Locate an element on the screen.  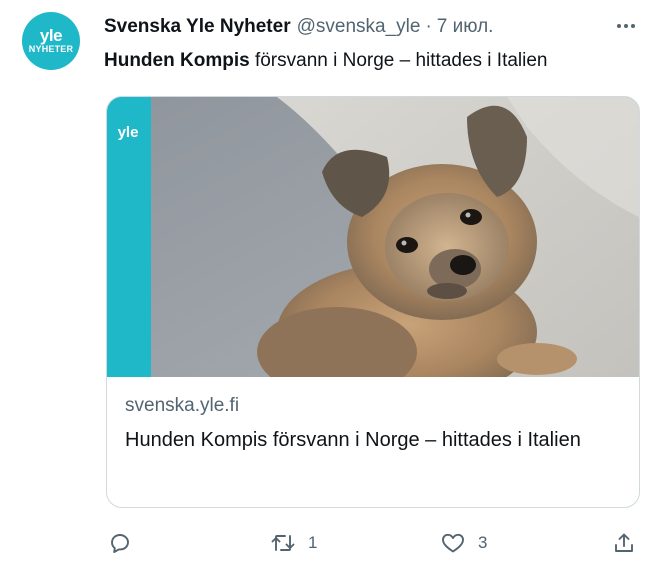
tweet-date: 7 июл. is located at coordinates (465, 27).